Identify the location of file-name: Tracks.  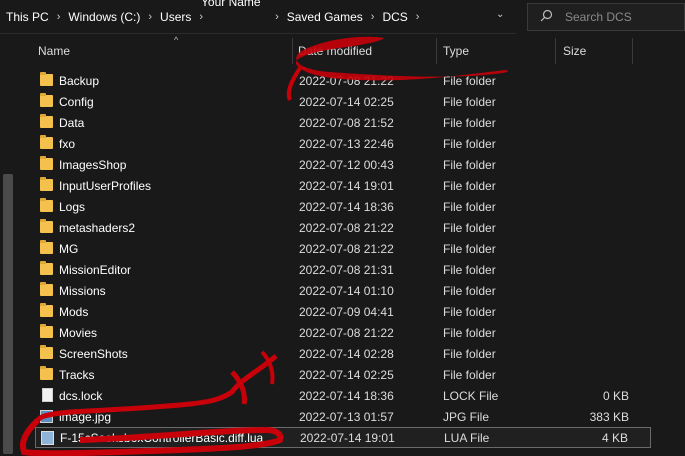
(77, 374).